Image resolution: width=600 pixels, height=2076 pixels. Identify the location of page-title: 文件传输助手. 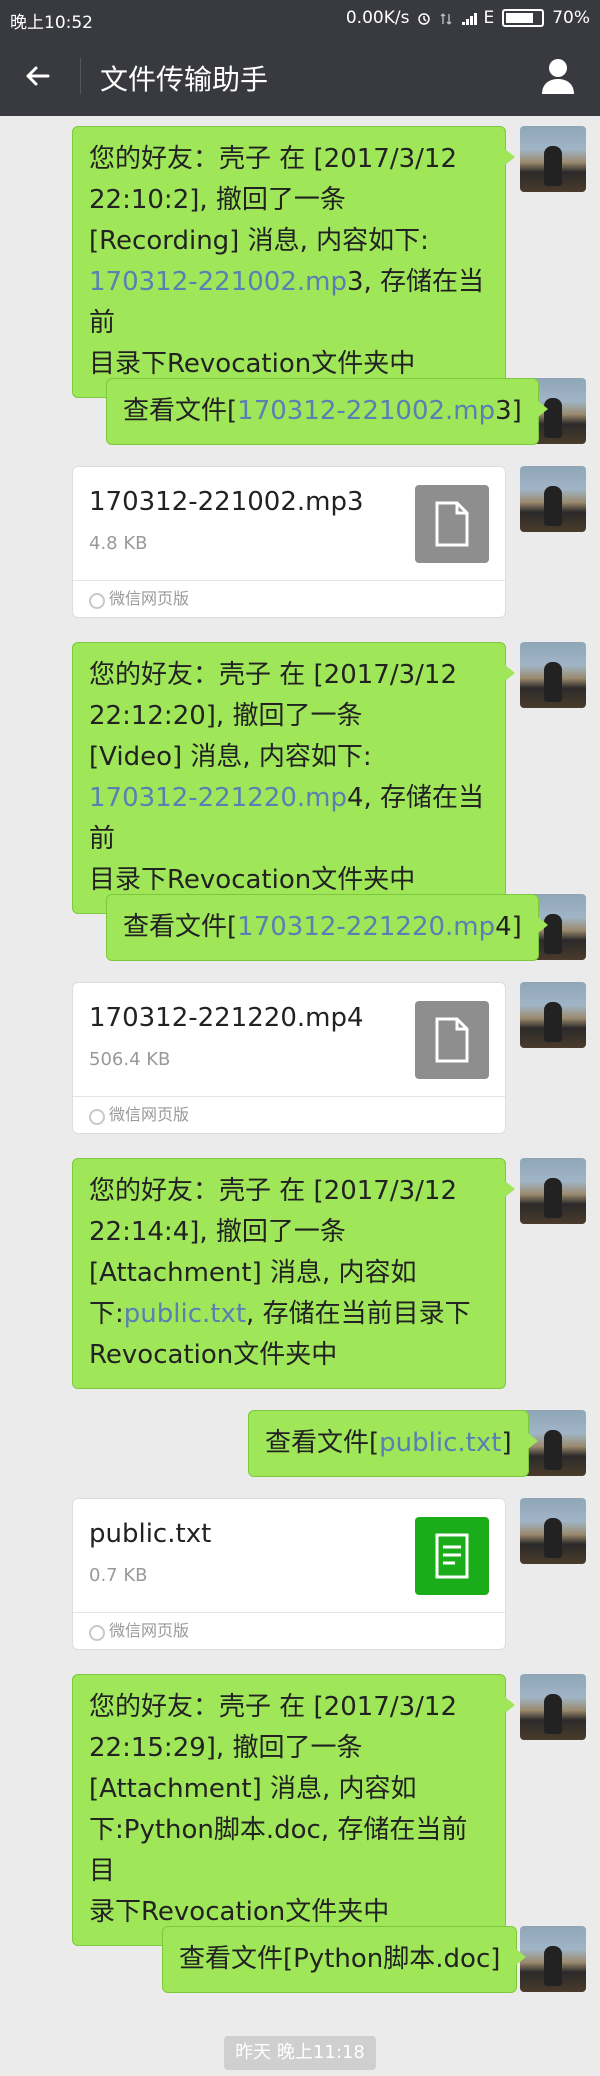
(184, 79).